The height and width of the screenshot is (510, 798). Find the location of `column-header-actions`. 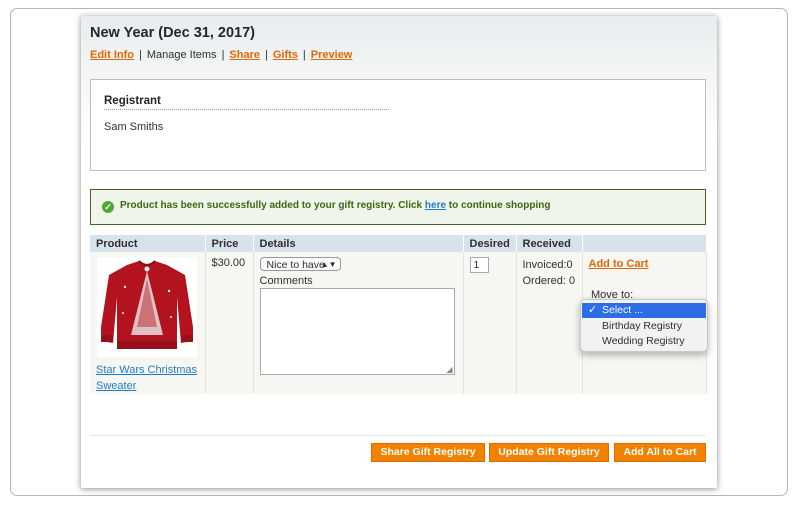

column-header-actions is located at coordinates (644, 243).